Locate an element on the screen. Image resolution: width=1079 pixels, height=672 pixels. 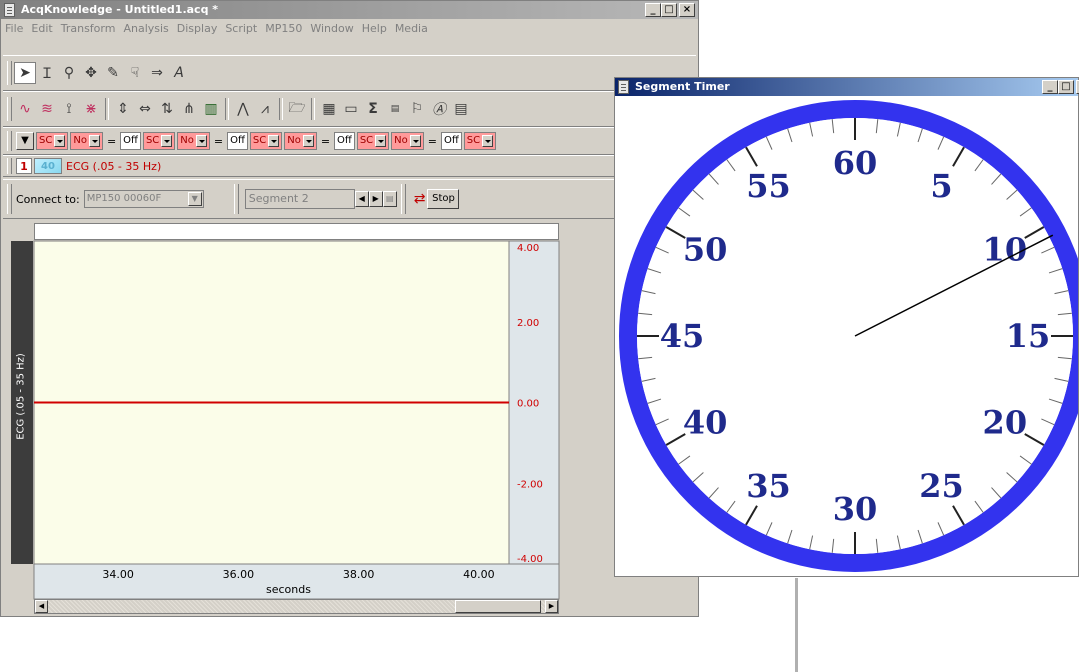
calc-source-2: SC is located at coordinates (159, 141).